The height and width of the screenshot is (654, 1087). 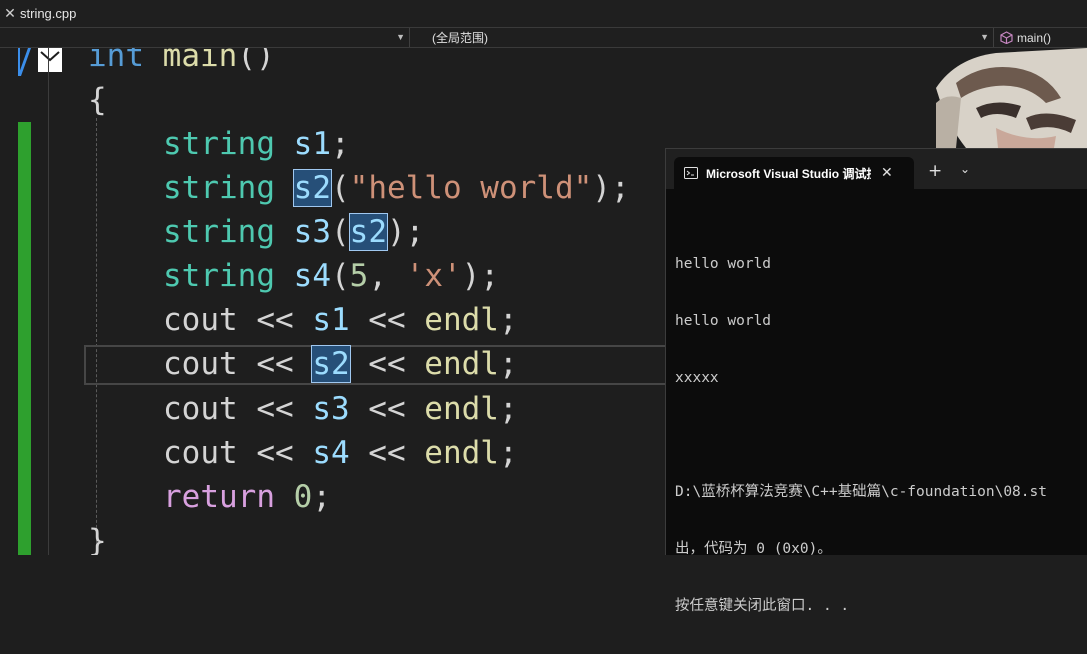 I want to click on code-line-5: cout << s1 << endl;, so click(x=340, y=320).